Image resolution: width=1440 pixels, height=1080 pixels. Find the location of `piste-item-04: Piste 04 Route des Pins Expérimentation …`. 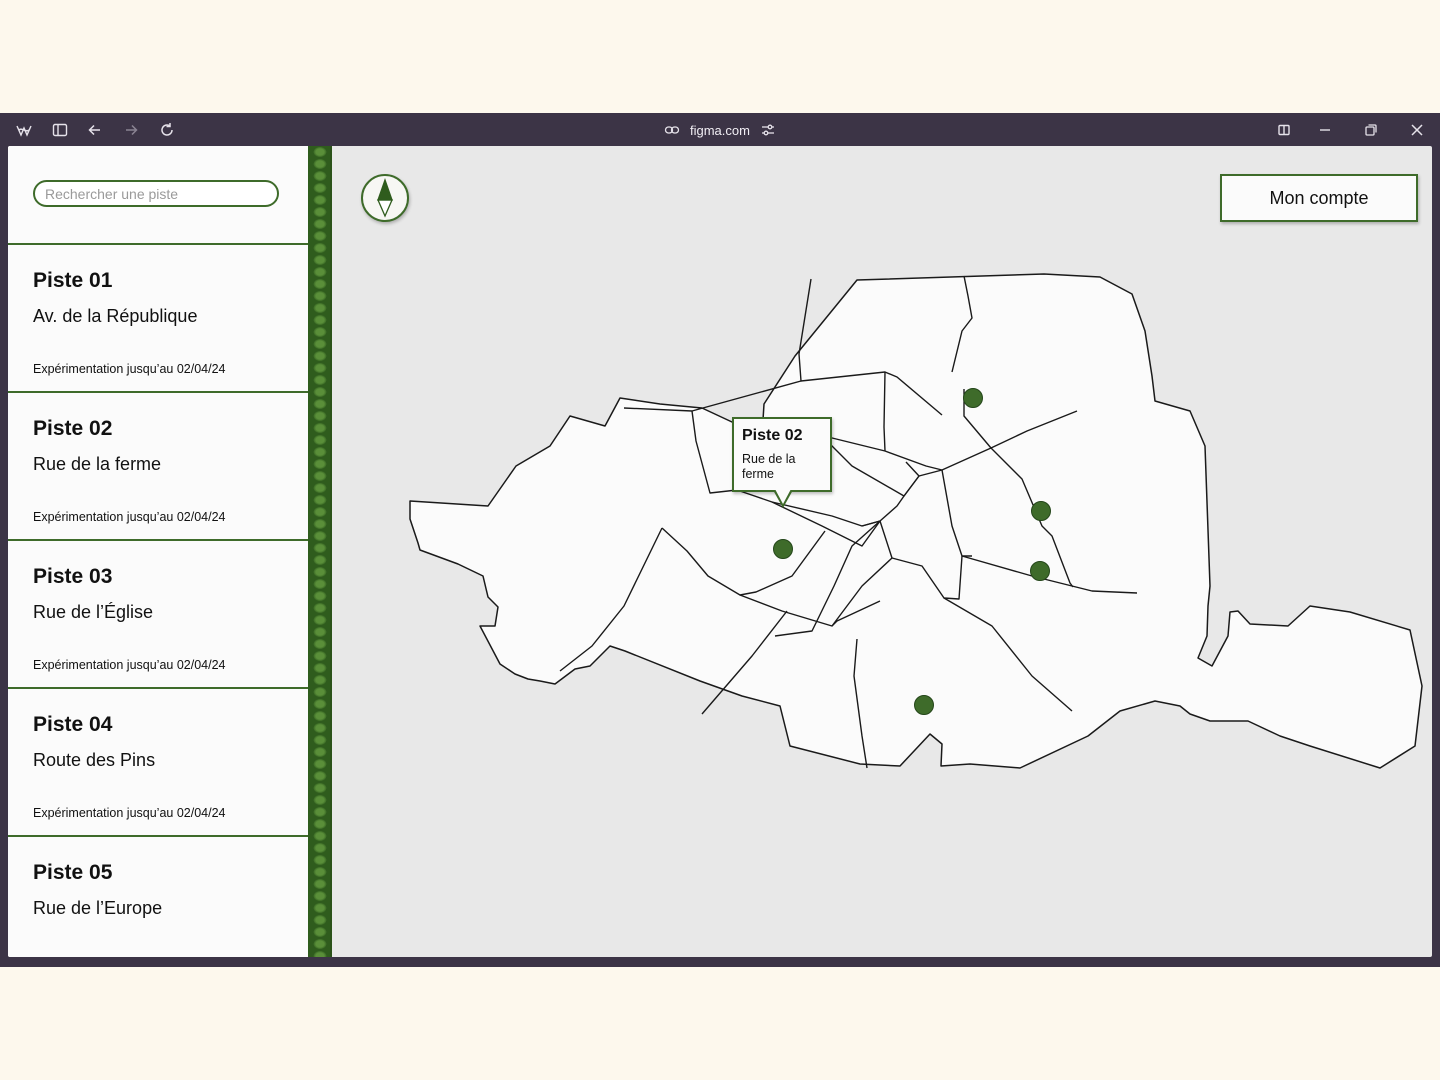

piste-item-04: Piste 04 Route des Pins Expérimentation … is located at coordinates (158, 763).